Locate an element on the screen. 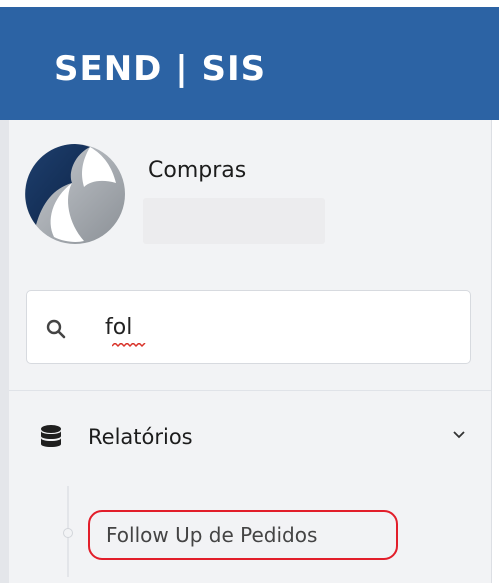 The image size is (499, 583). submenu-bullet-icon is located at coordinates (68, 533).